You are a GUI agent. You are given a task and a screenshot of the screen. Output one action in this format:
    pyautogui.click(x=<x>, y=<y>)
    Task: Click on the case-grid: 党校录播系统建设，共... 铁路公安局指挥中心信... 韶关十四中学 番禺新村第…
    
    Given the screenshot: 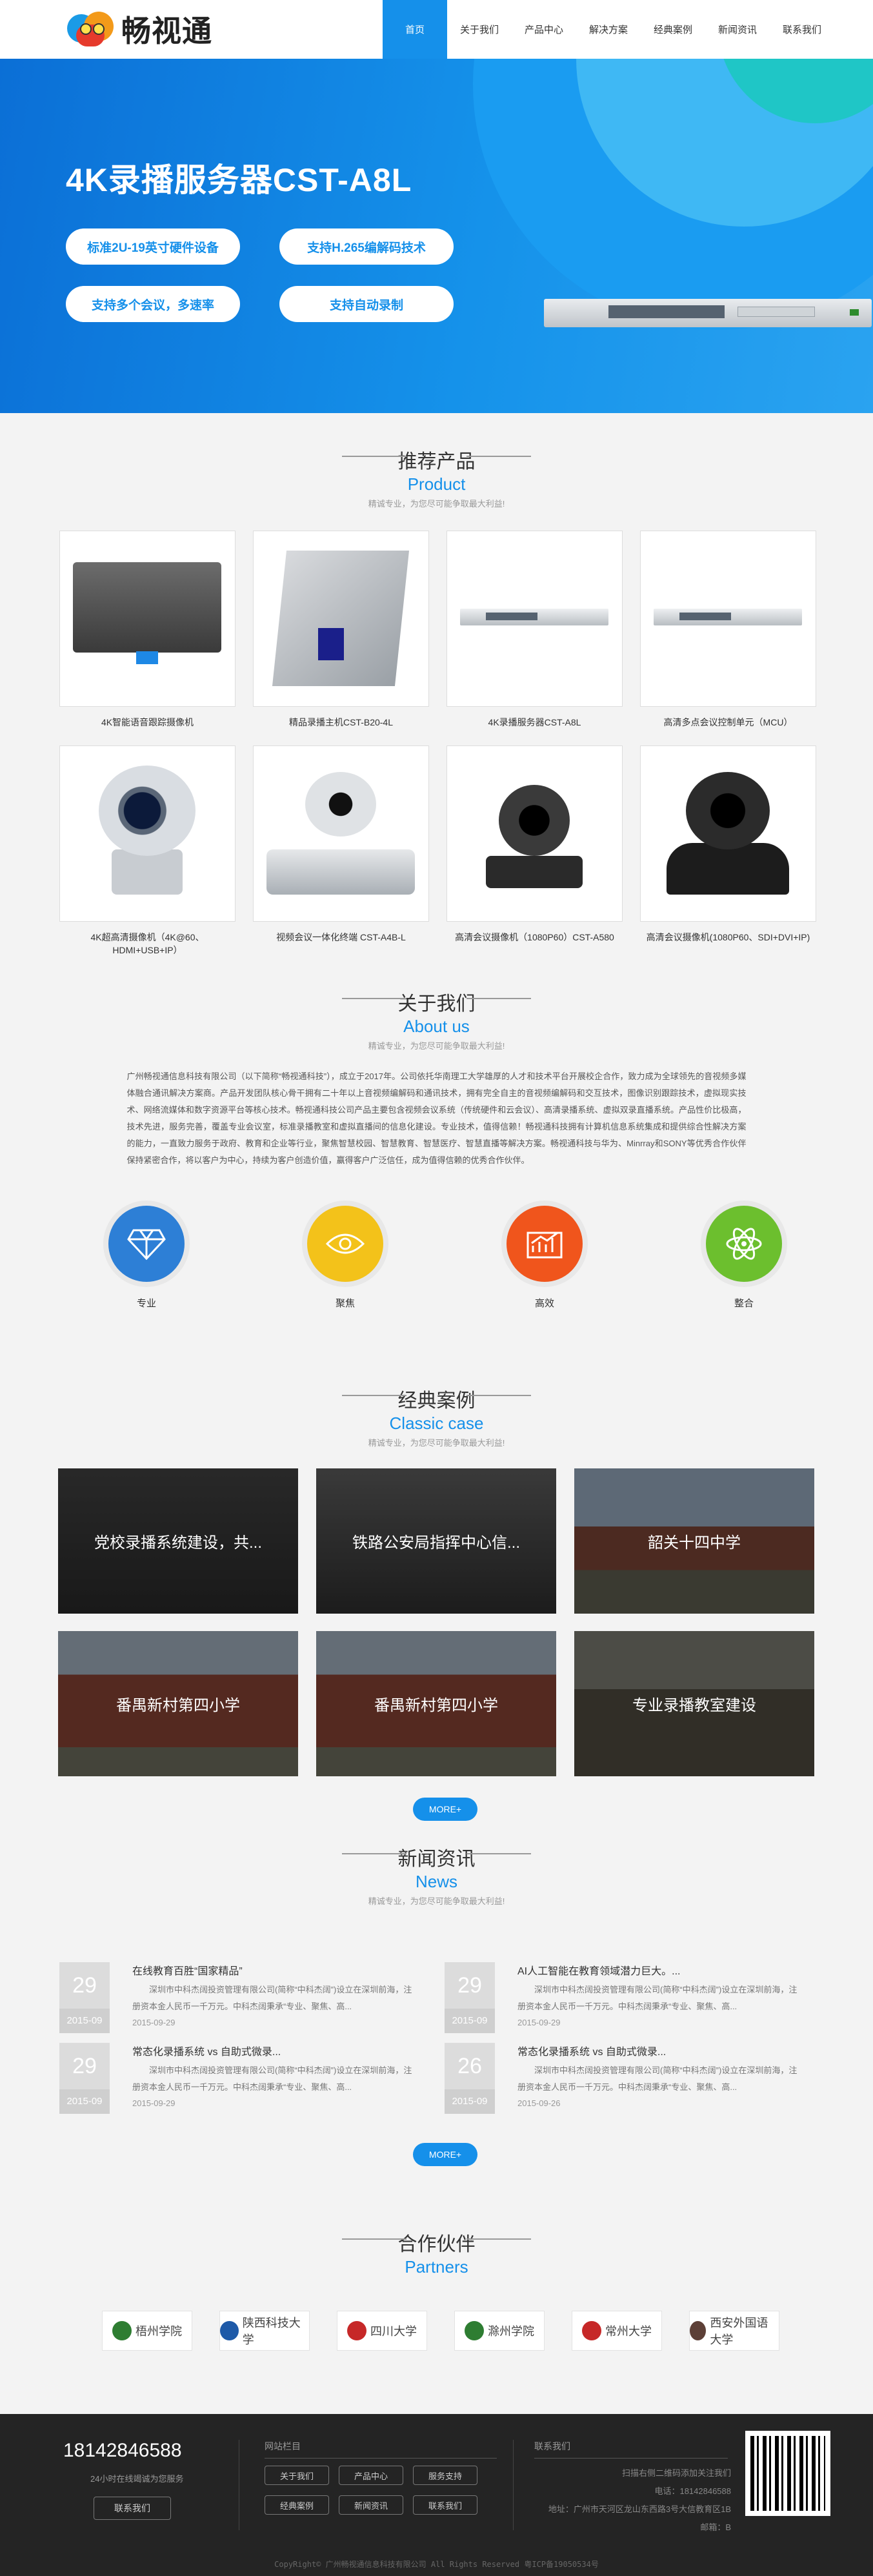 What is the action you would take?
    pyautogui.click(x=436, y=1622)
    